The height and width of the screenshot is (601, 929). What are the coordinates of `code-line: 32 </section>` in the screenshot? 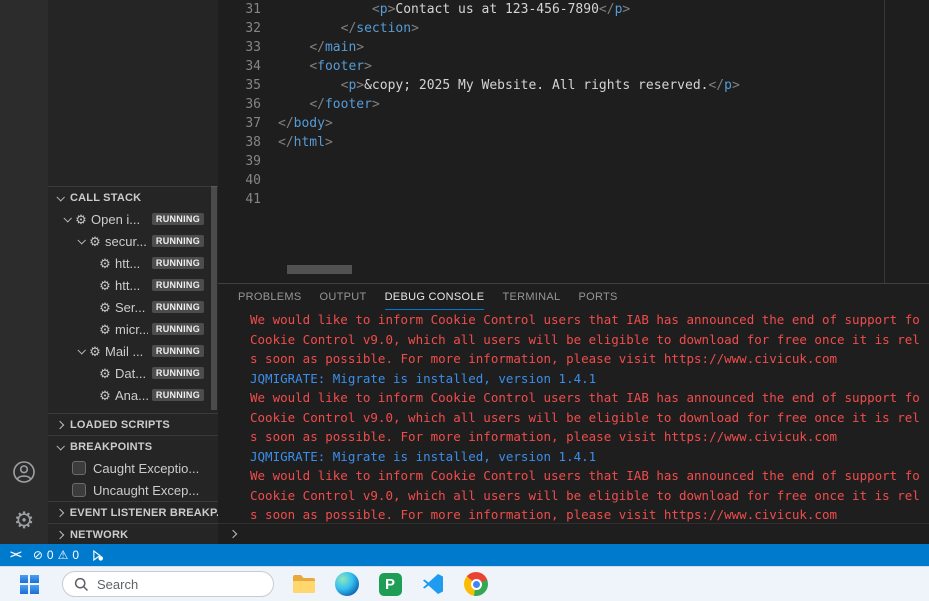 It's located at (573, 28).